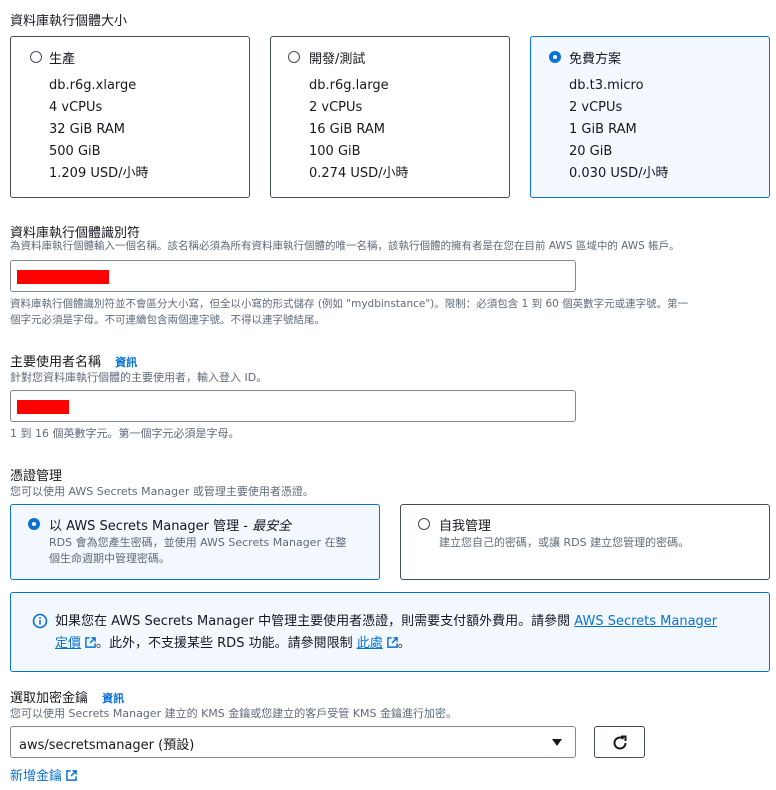 The image size is (776, 790). Describe the element at coordinates (36, 57) in the screenshot. I see `radio-production` at that location.